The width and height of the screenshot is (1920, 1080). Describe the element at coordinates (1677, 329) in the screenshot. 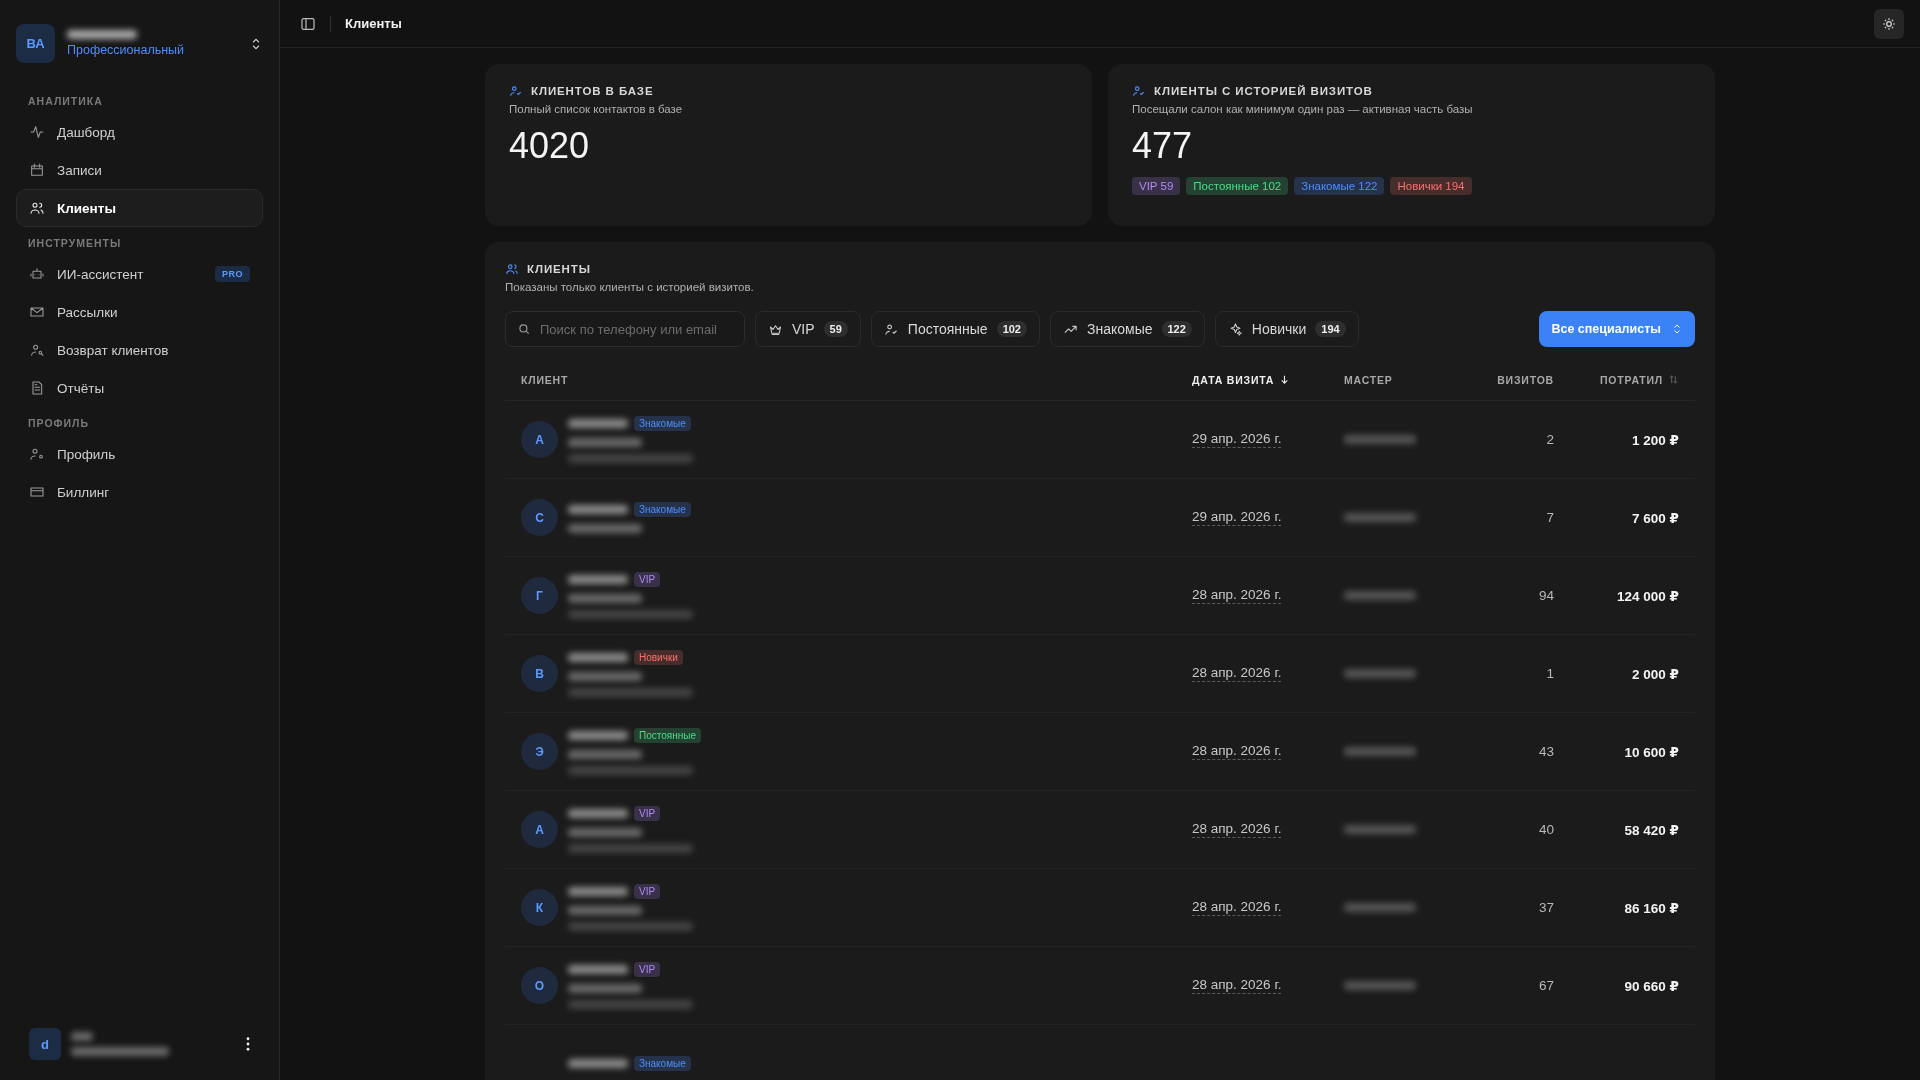

I see `chevron-updown-icon` at that location.